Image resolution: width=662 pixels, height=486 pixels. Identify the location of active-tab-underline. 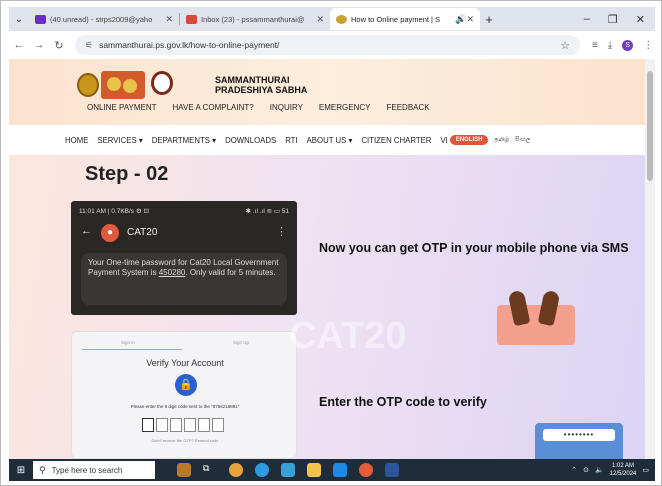
(132, 349).